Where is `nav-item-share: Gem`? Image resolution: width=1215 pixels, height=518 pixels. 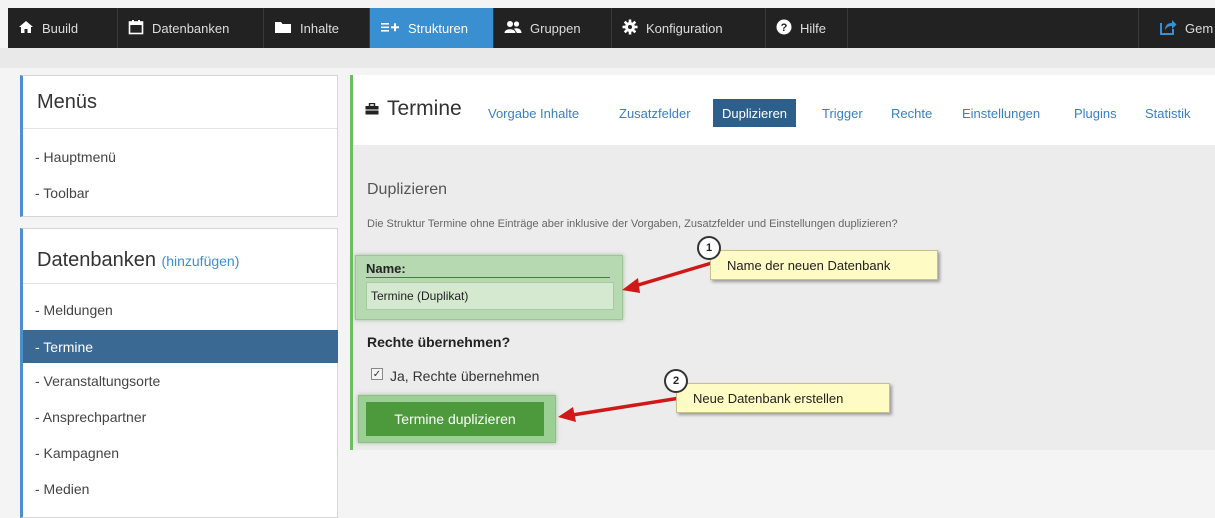 nav-item-share: Gem is located at coordinates (1176, 28).